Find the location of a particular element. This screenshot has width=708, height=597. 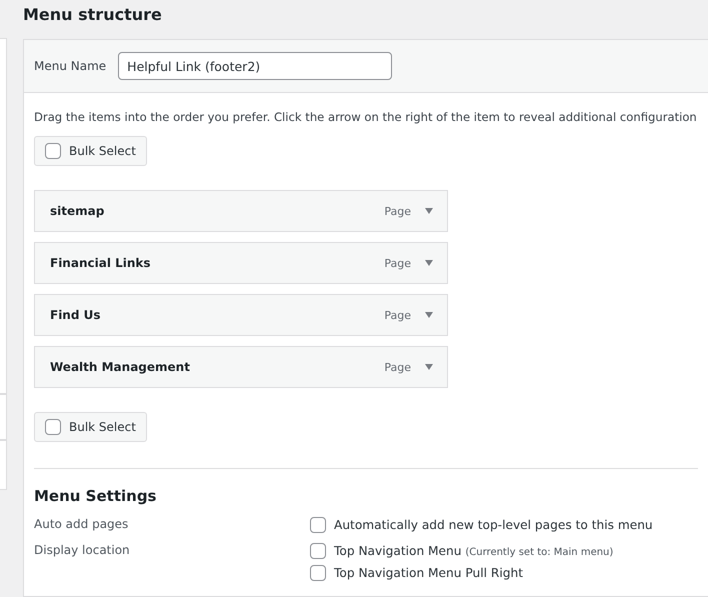

option-label: Top Navigation Menu (Currently set to: Main menu) is located at coordinates (474, 551).